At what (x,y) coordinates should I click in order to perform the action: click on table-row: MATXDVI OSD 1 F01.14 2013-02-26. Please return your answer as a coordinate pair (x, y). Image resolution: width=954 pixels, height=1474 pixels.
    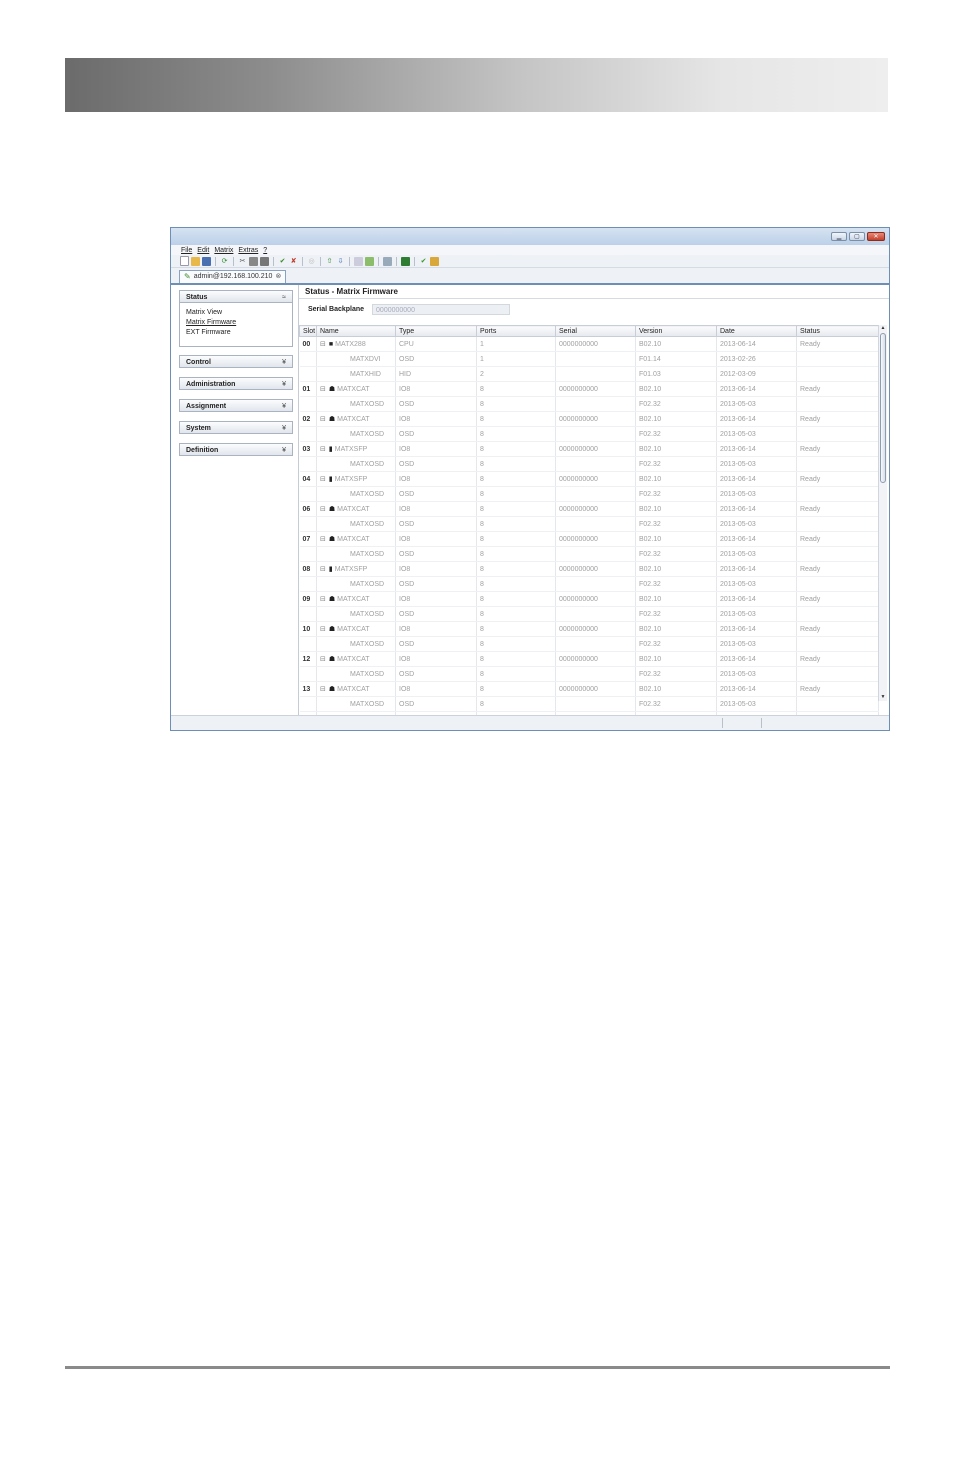
    Looking at the image, I should click on (589, 359).